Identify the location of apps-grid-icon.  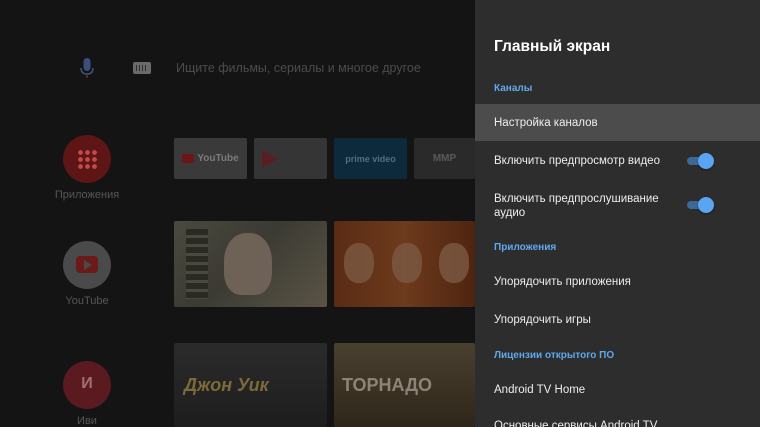
(87, 159).